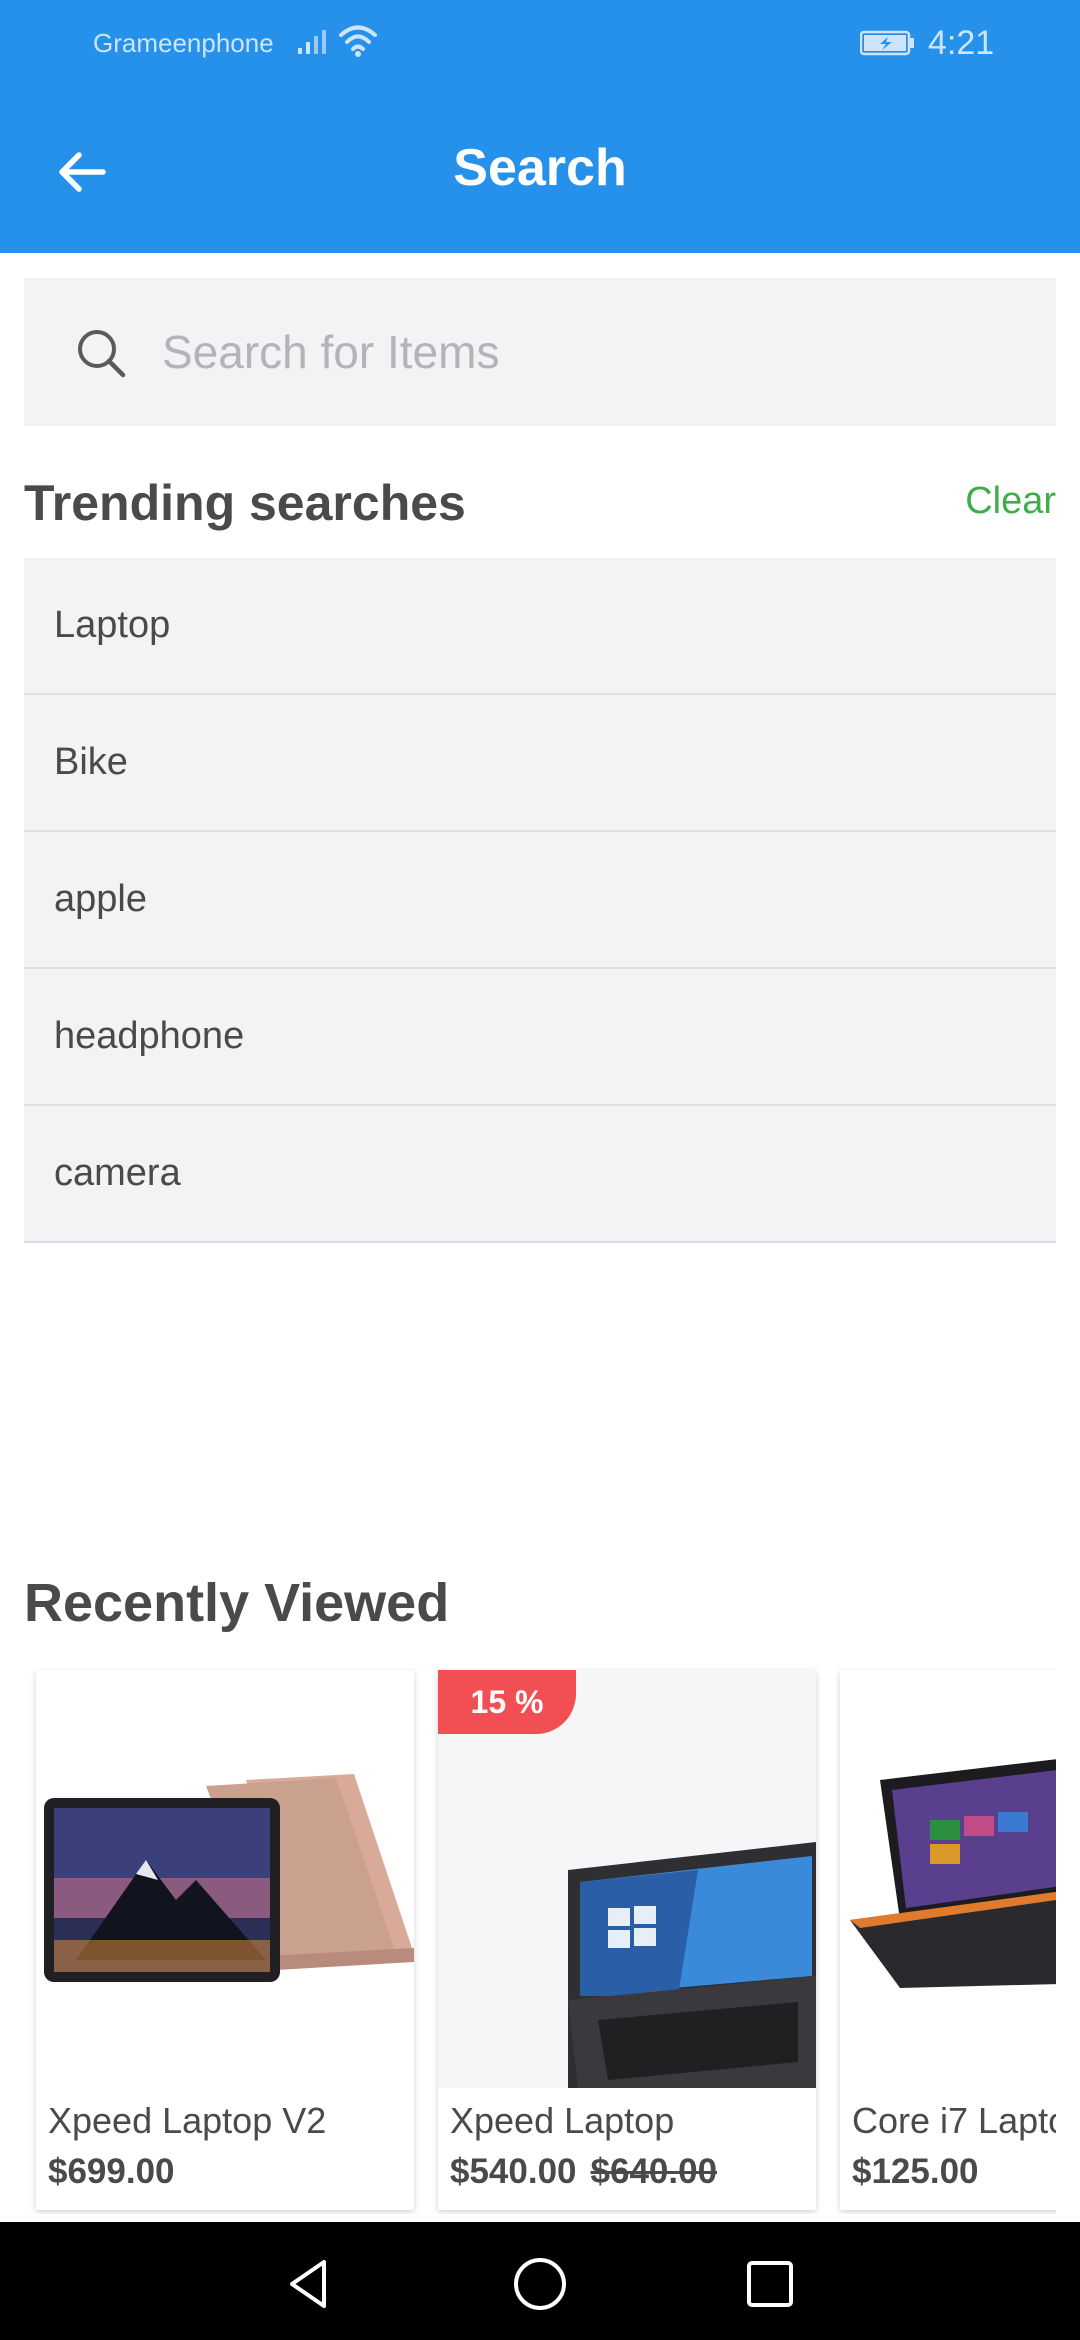 This screenshot has width=1080, height=2340. Describe the element at coordinates (540, 43) in the screenshot. I see `status-bar: Grameenphone 4:21` at that location.